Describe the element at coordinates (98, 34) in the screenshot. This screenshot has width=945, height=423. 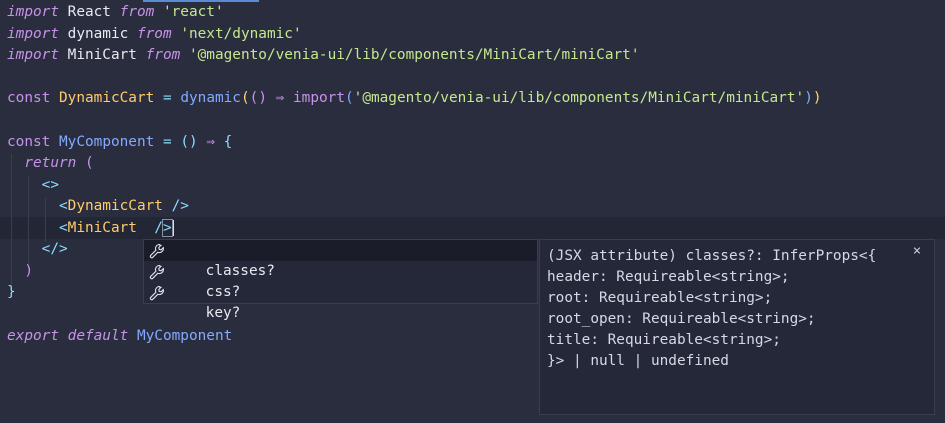
I see `identifier: dynamic` at that location.